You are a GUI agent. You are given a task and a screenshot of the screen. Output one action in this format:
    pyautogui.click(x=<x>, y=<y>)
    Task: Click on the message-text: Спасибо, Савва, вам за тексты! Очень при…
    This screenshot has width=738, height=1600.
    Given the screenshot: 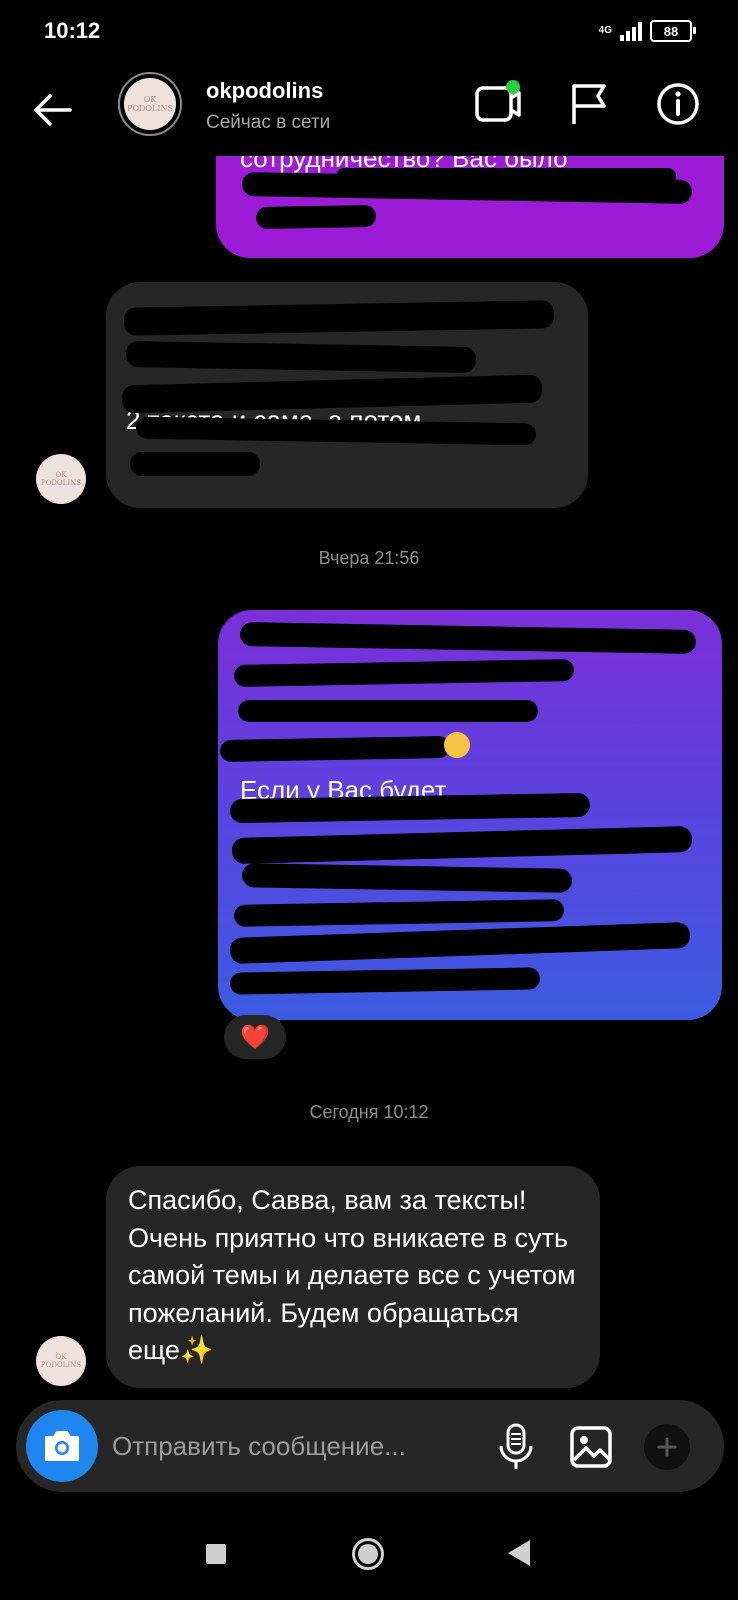 What is the action you would take?
    pyautogui.click(x=352, y=1275)
    